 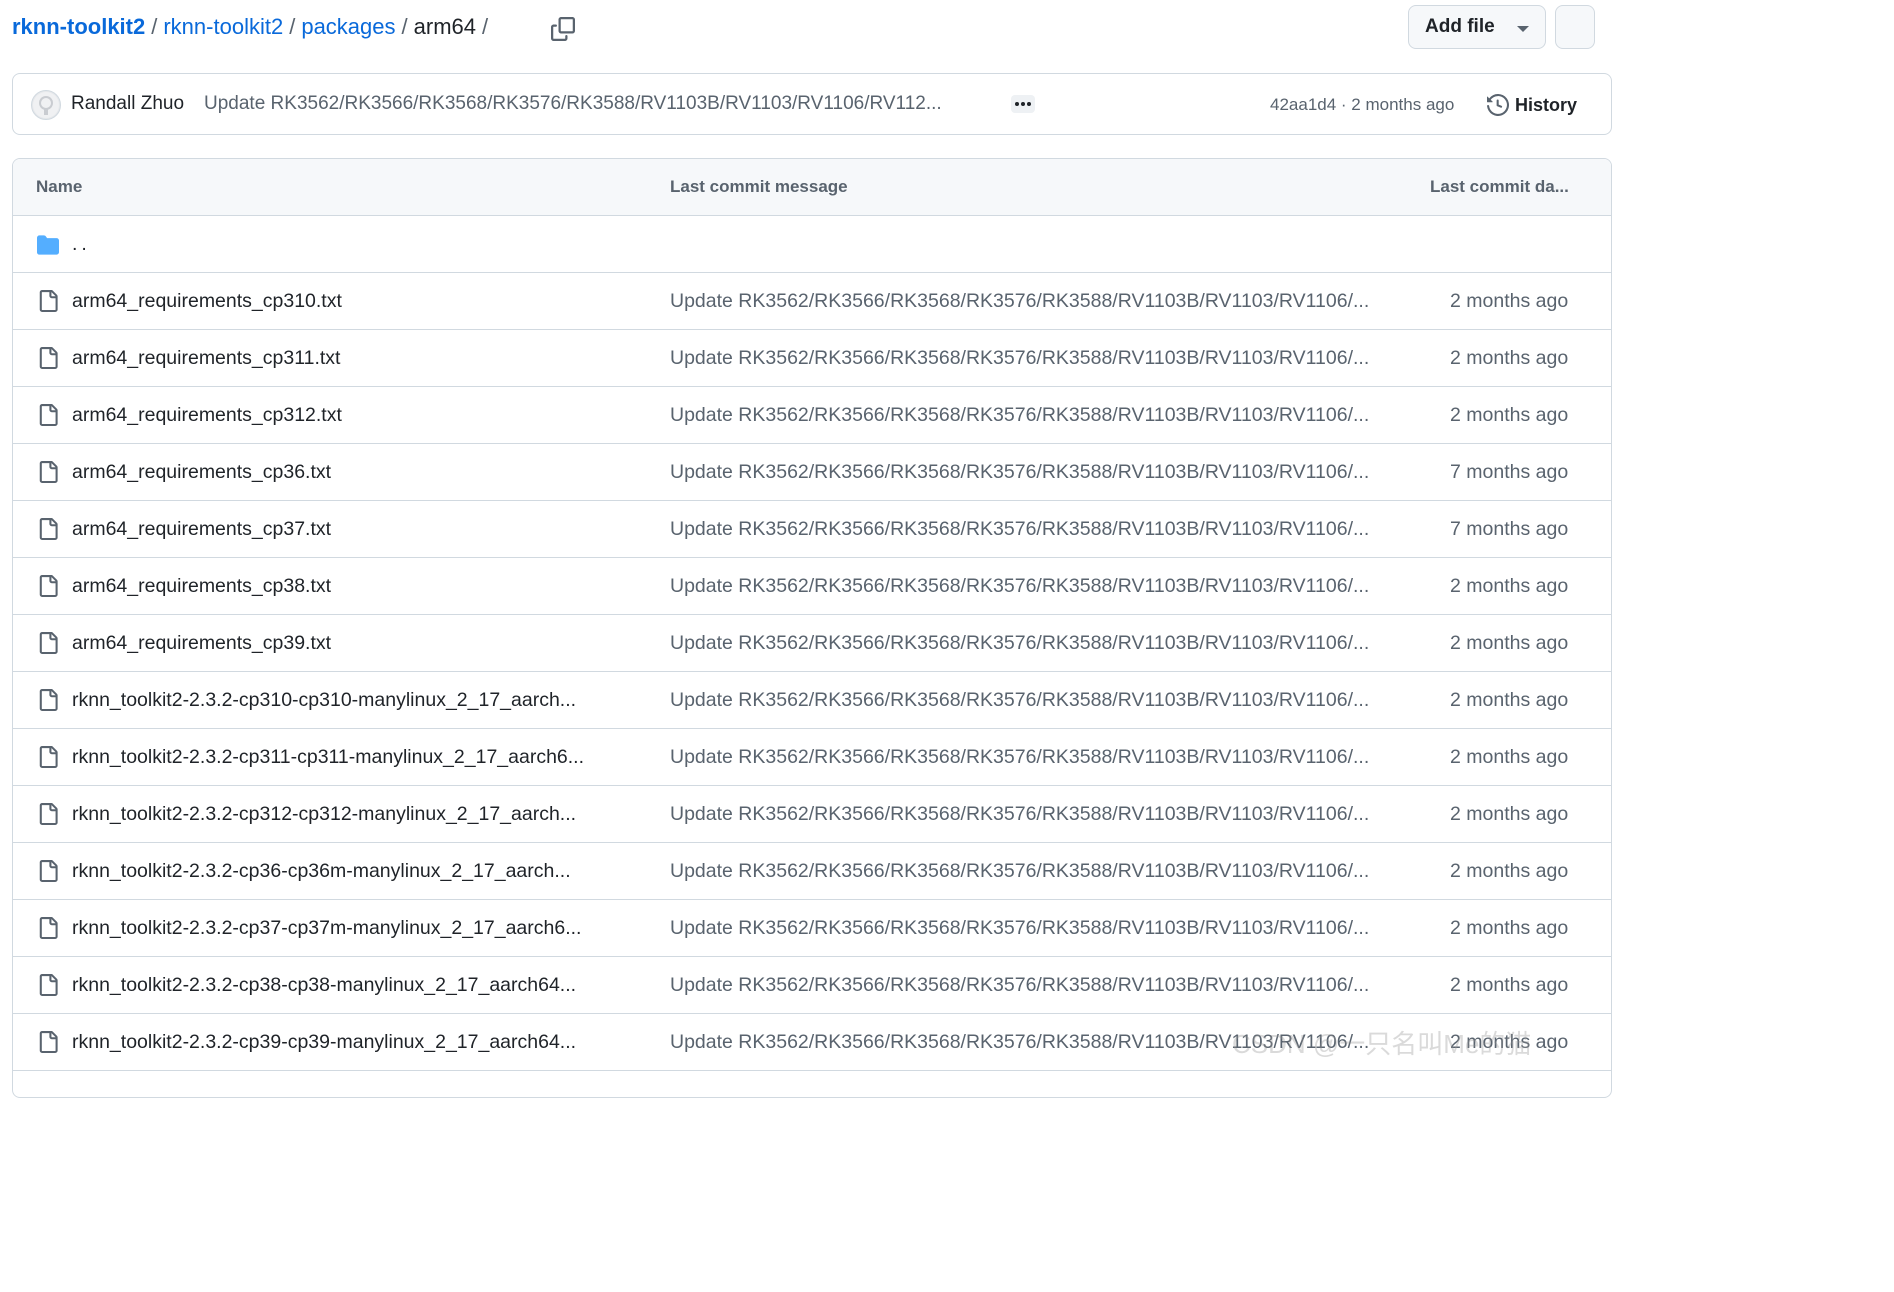 I want to click on expand-commit-button, so click(x=1023, y=104).